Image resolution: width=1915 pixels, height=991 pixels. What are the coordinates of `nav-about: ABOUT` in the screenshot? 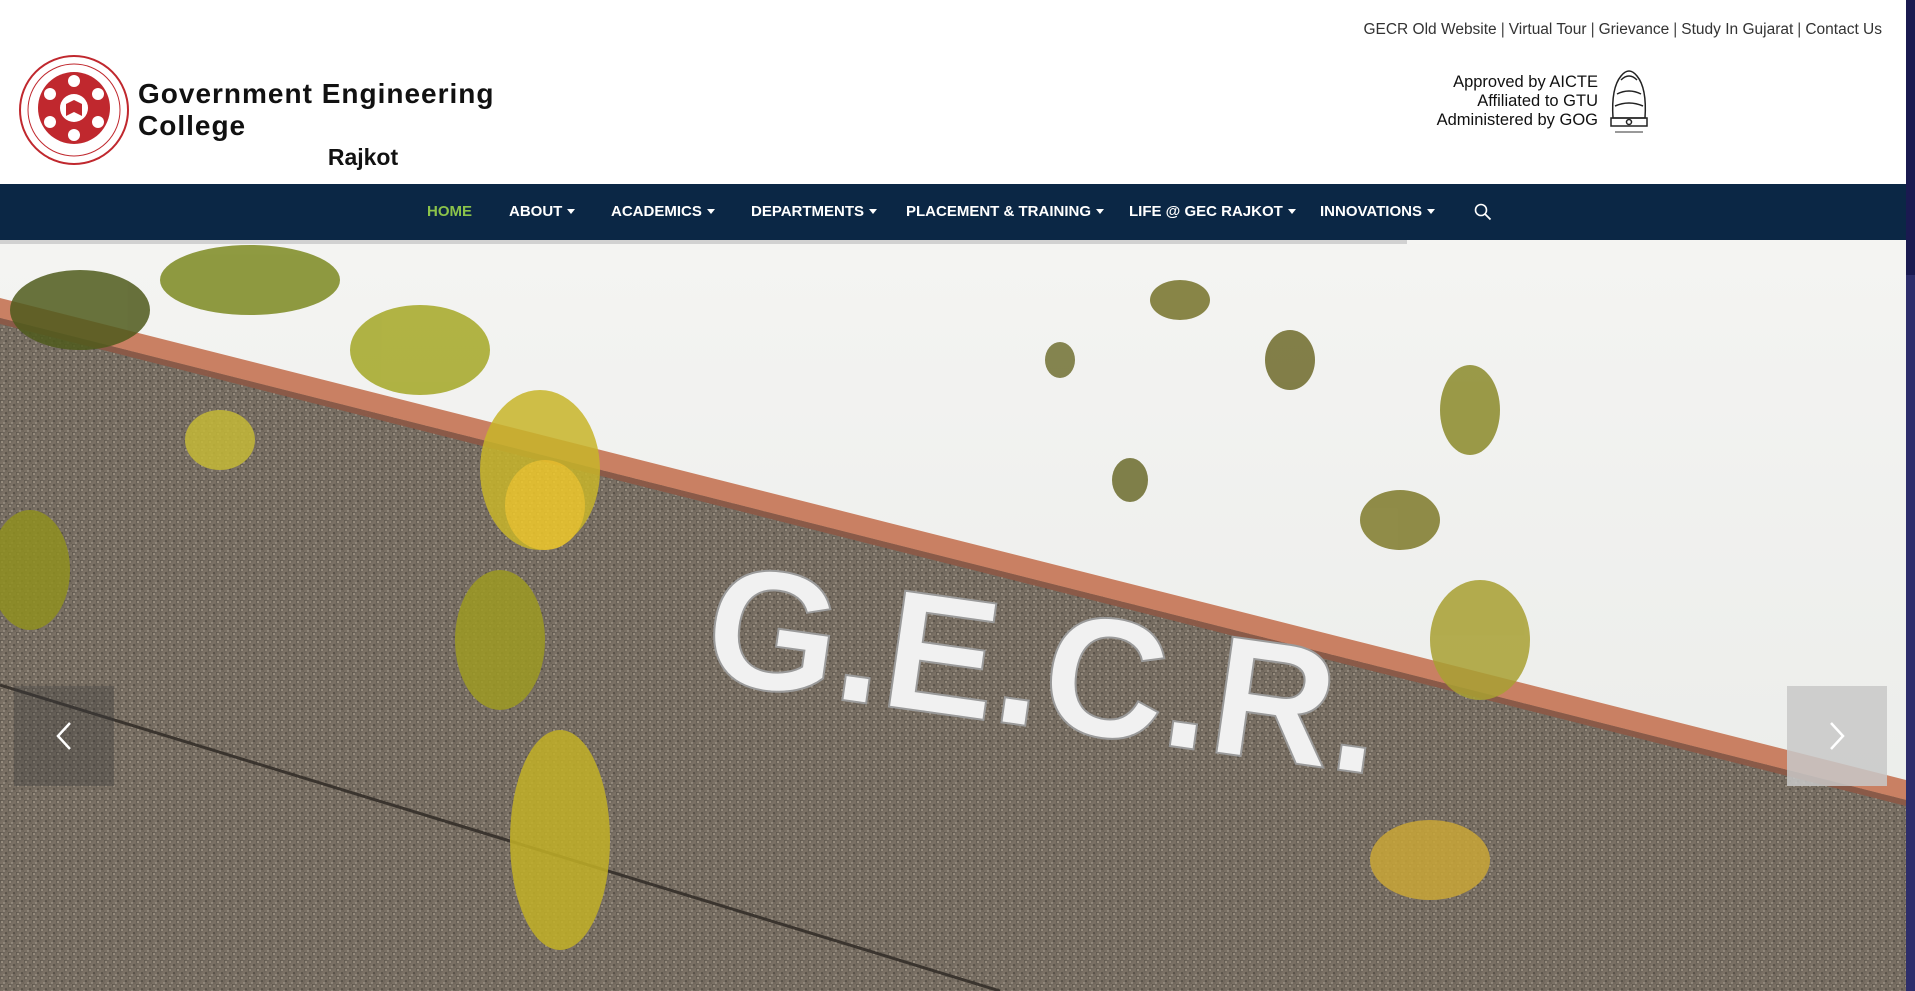 It's located at (542, 212).